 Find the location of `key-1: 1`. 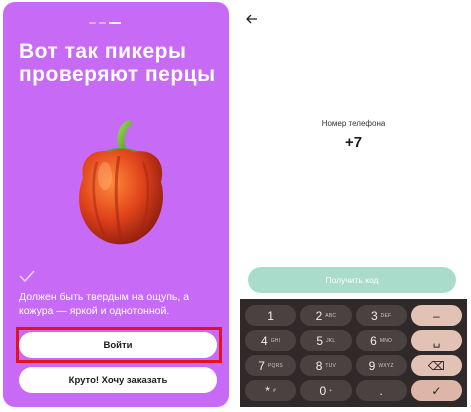

key-1: 1 is located at coordinates (271, 315).